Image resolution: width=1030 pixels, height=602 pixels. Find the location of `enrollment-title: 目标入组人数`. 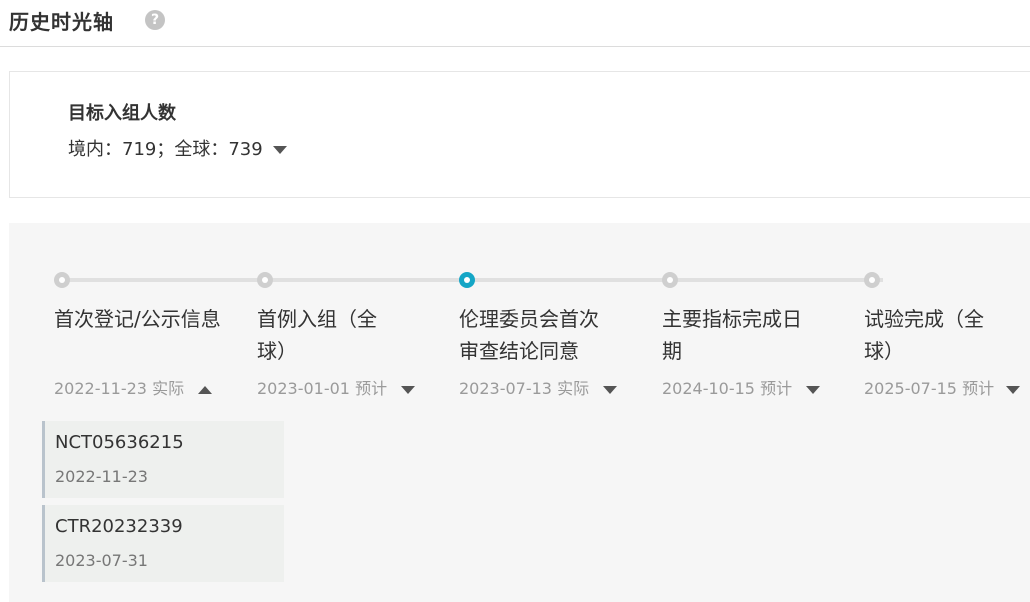

enrollment-title: 目标入组人数 is located at coordinates (122, 113).